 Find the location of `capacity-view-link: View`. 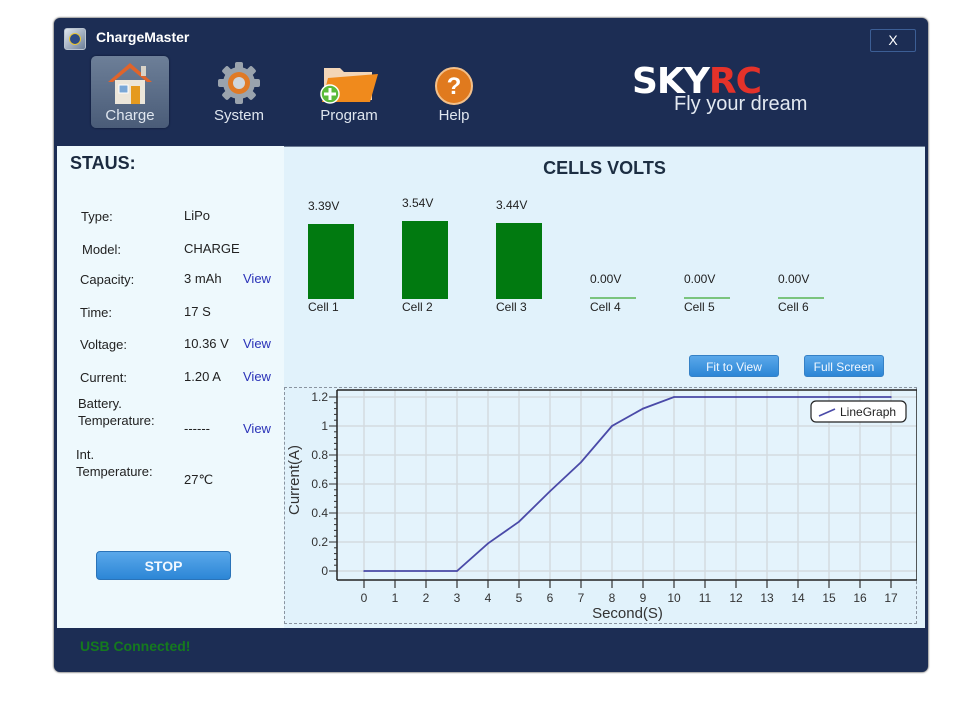

capacity-view-link: View is located at coordinates (257, 278).